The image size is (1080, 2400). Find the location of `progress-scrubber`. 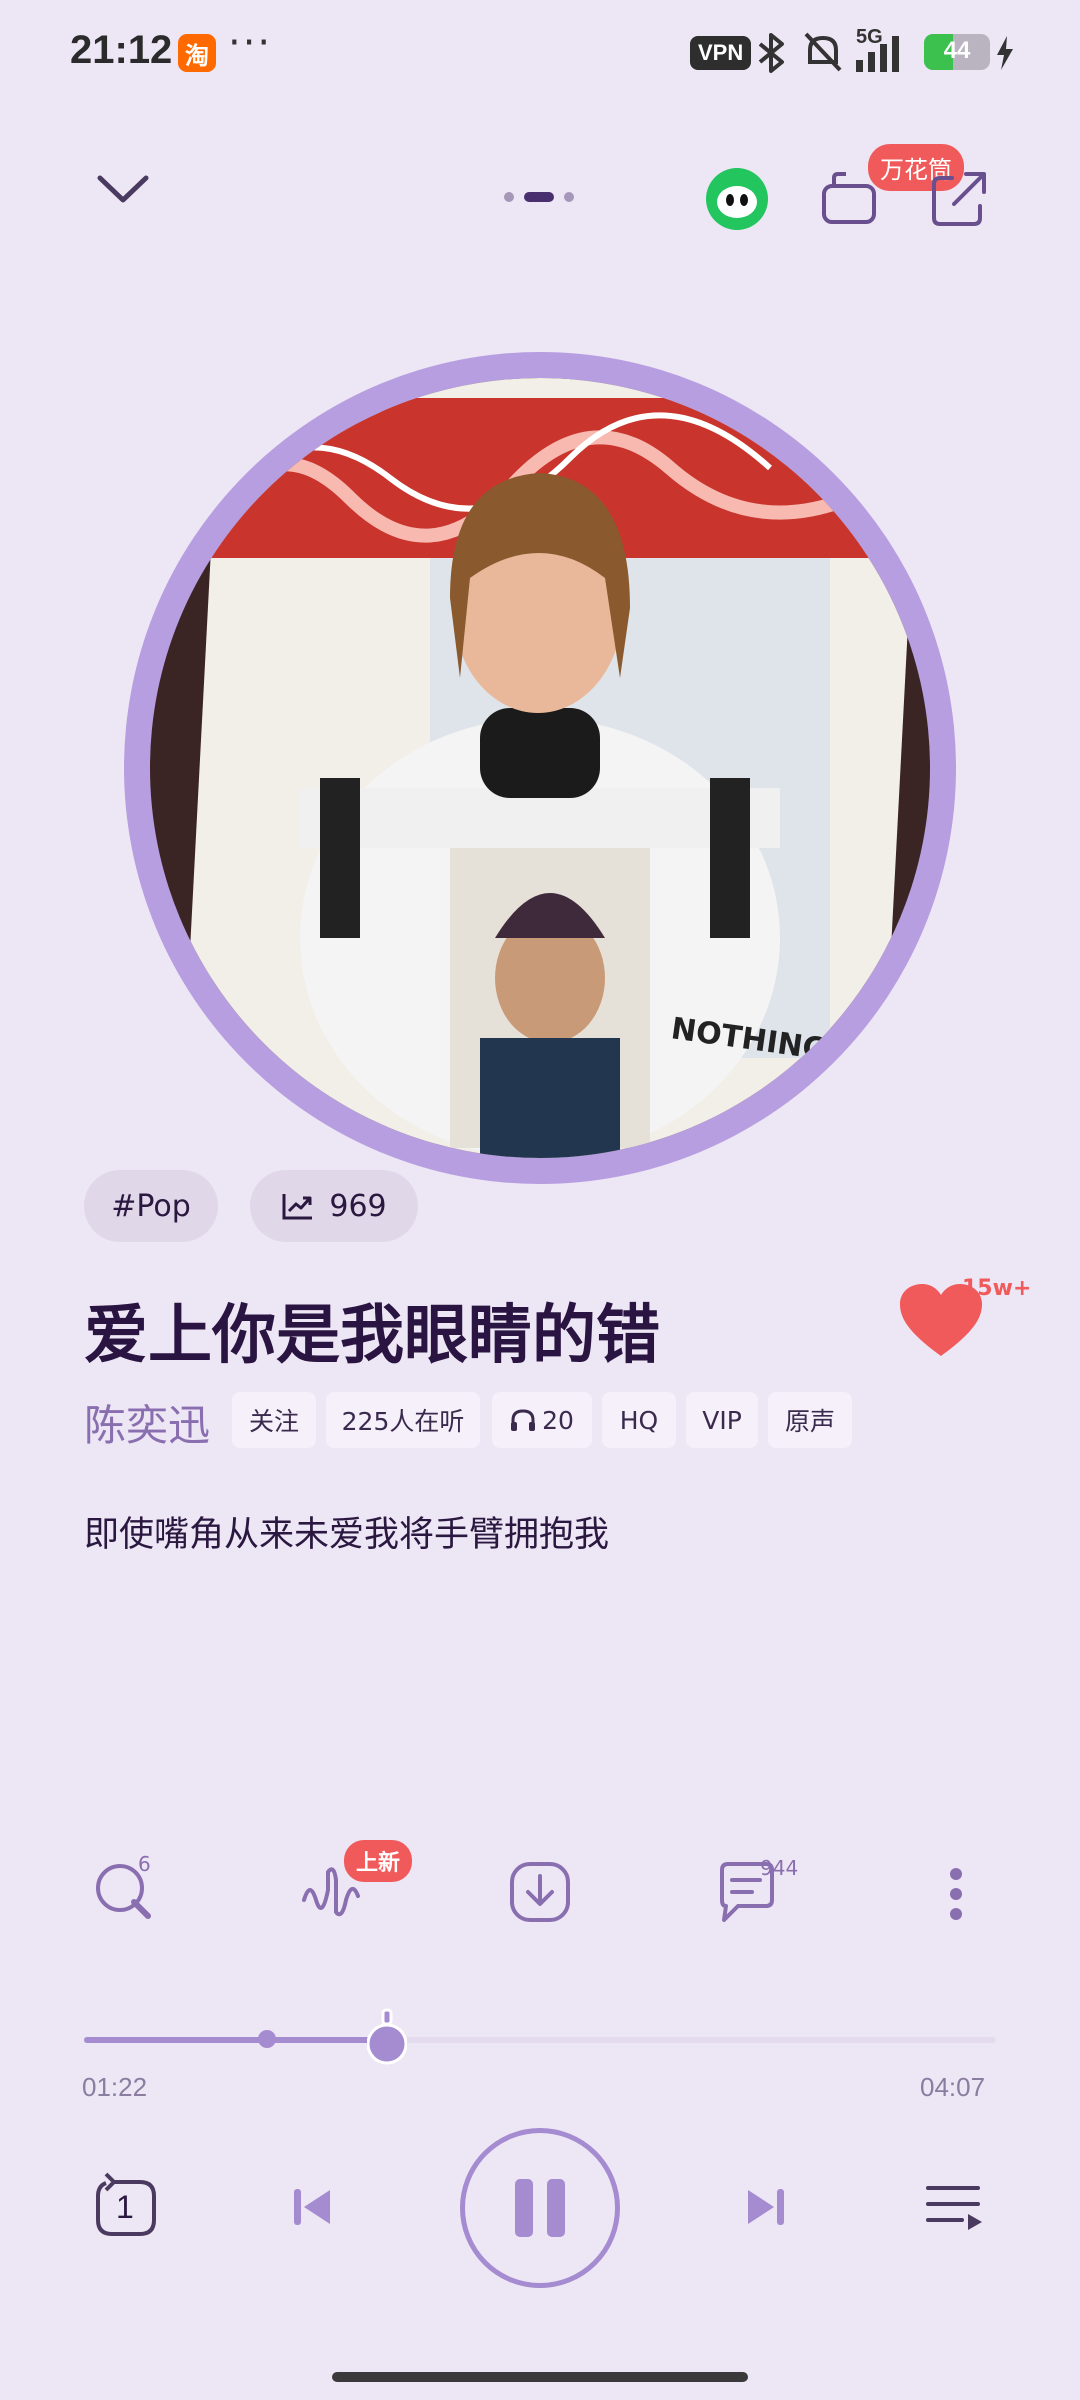

progress-scrubber is located at coordinates (386, 2037).